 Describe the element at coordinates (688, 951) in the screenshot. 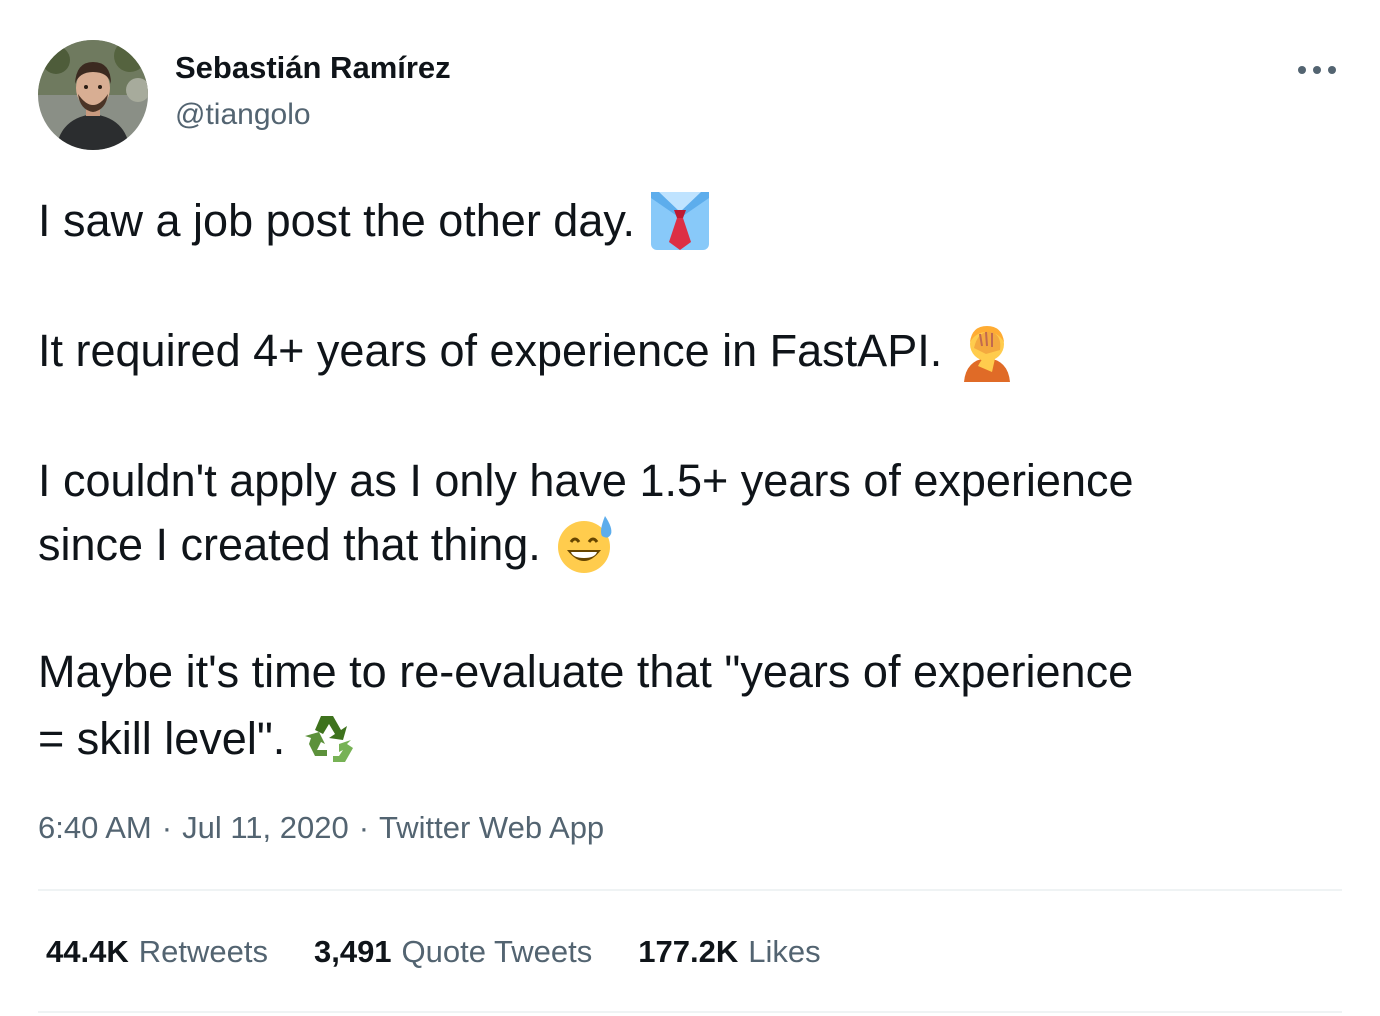

I see `likes-count: 177.2K` at that location.